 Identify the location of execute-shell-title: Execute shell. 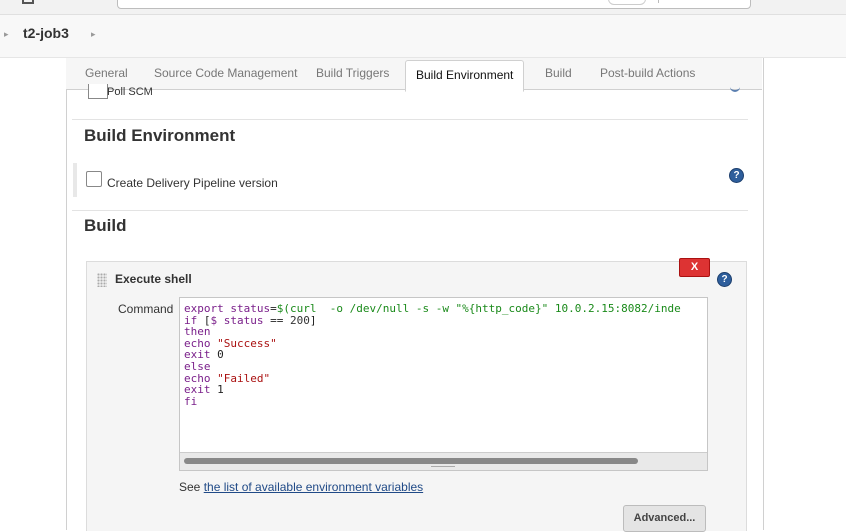
(153, 279).